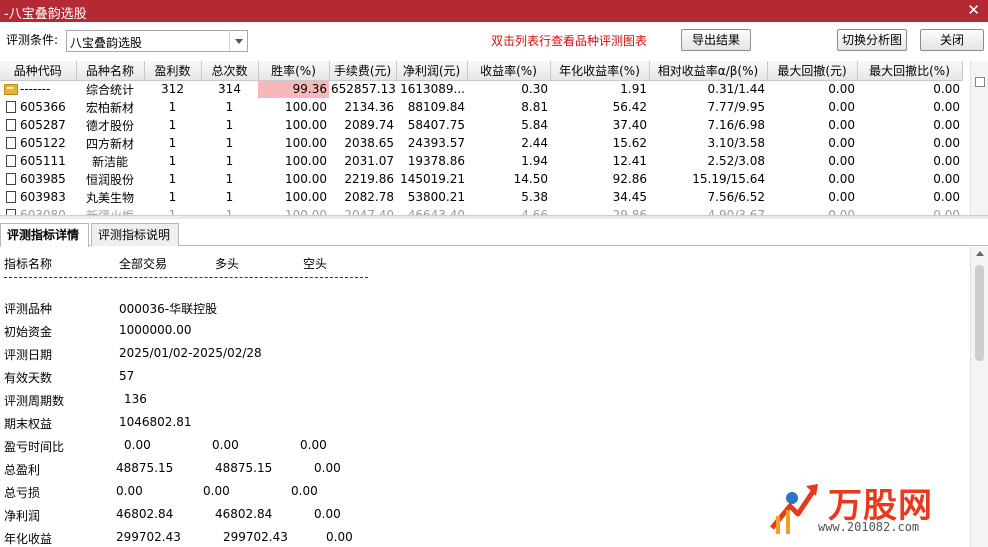 The image size is (988, 547). I want to click on window-close-icon: ✕, so click(973, 10).